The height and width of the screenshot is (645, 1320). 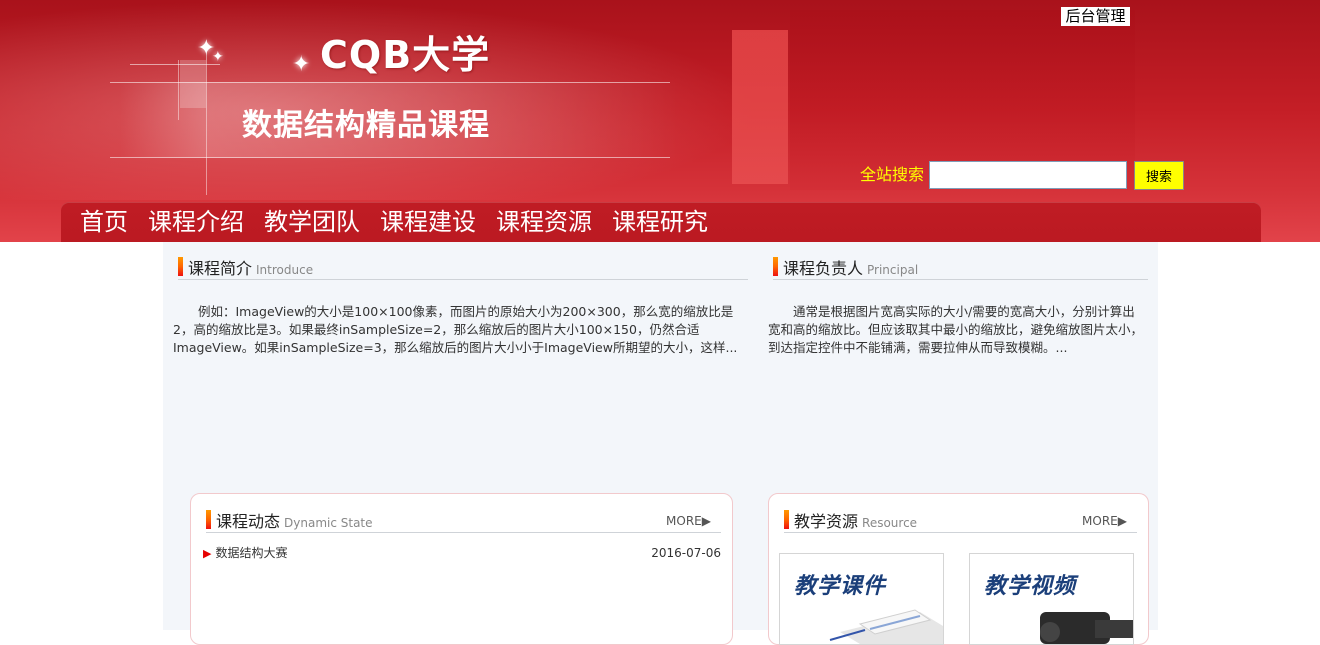 What do you see at coordinates (285, 270) in the screenshot?
I see `intro-subtitle: Introduce` at bounding box center [285, 270].